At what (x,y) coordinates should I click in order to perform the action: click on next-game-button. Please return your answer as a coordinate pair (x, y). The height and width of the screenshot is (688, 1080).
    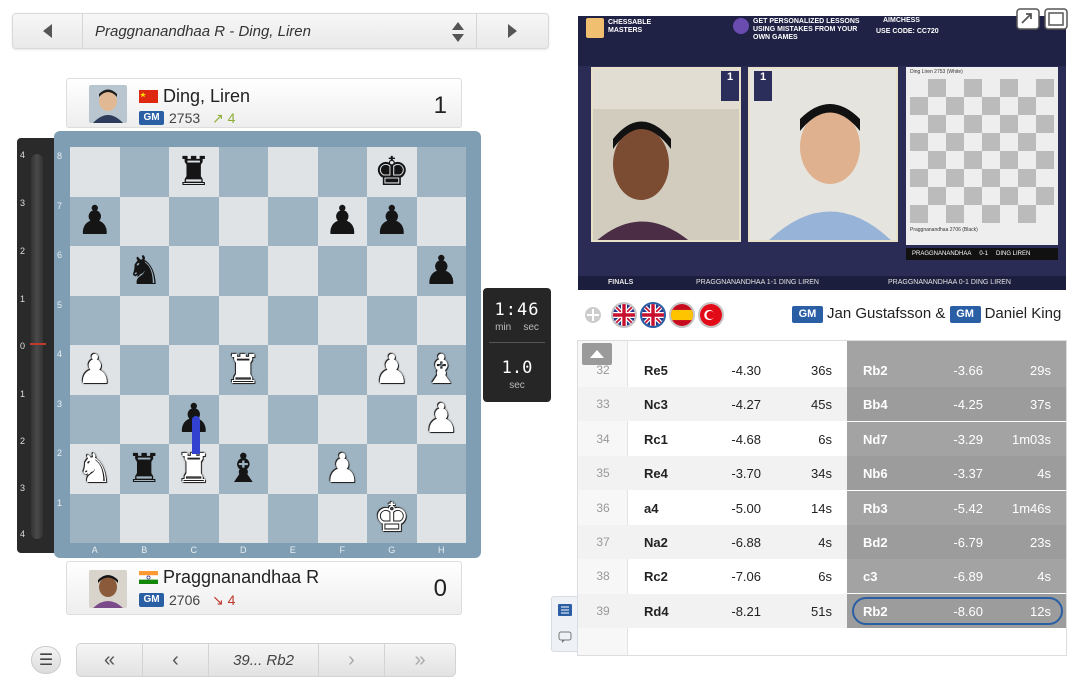
    Looking at the image, I should click on (512, 31).